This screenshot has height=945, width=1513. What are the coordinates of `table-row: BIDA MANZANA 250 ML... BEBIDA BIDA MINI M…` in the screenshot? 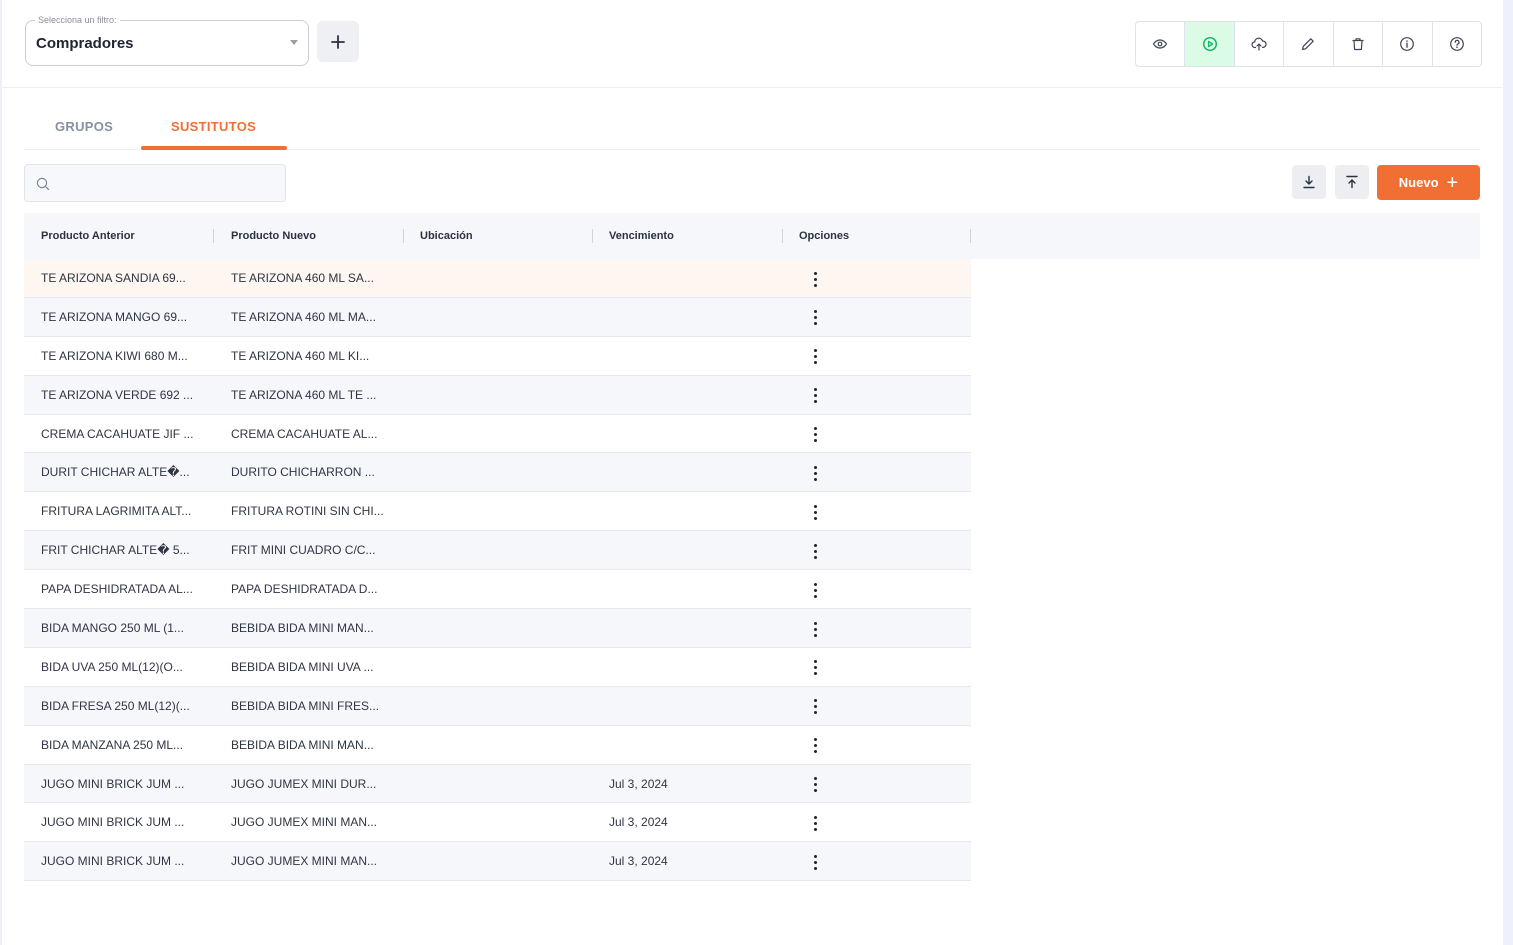 It's located at (497, 745).